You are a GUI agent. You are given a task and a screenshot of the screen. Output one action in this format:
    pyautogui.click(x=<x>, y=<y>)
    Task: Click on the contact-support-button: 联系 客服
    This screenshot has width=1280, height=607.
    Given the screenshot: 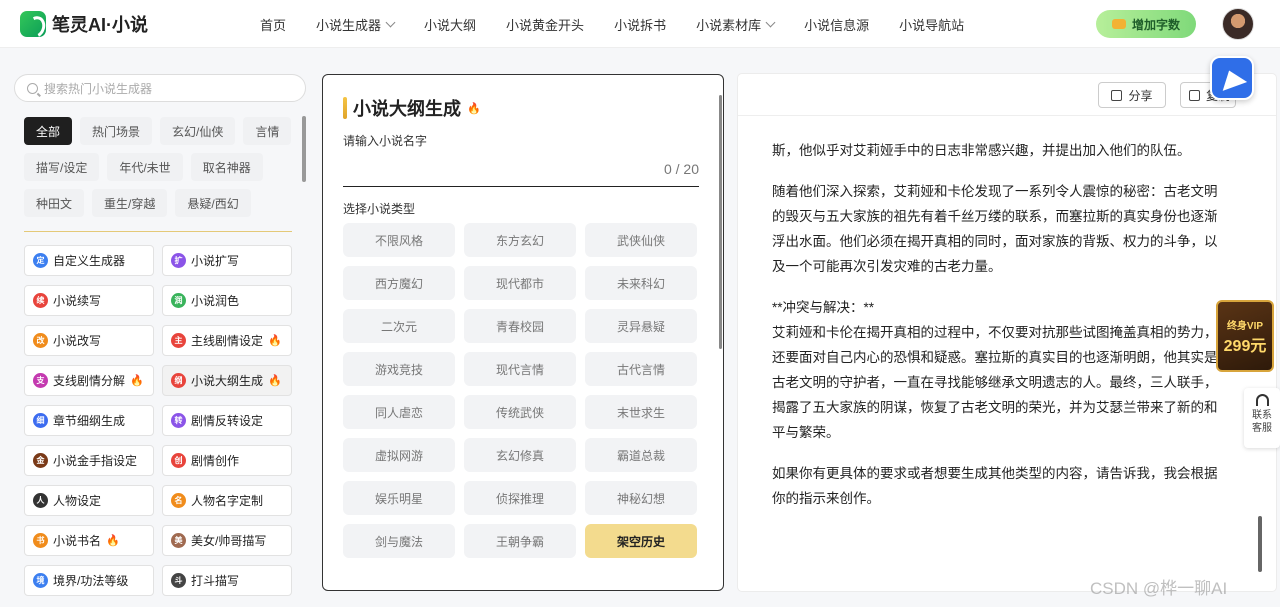 What is the action you would take?
    pyautogui.click(x=1262, y=418)
    